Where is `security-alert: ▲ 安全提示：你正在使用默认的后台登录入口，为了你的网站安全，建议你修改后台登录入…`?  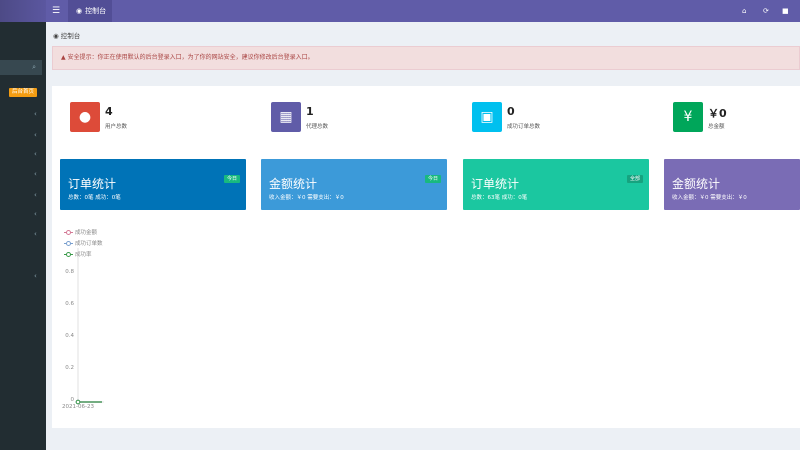 security-alert: ▲ 安全提示：你正在使用默认的后台登录入口，为了你的网站安全，建议你修改后台登录入… is located at coordinates (426, 58).